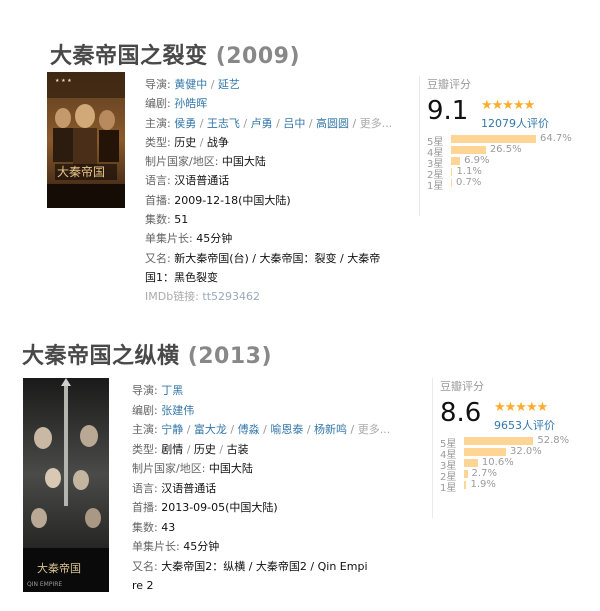 The width and height of the screenshot is (600, 611). Describe the element at coordinates (66, 485) in the screenshot. I see `movie-poster: 大秦帝国 QIN EMPIRE` at that location.